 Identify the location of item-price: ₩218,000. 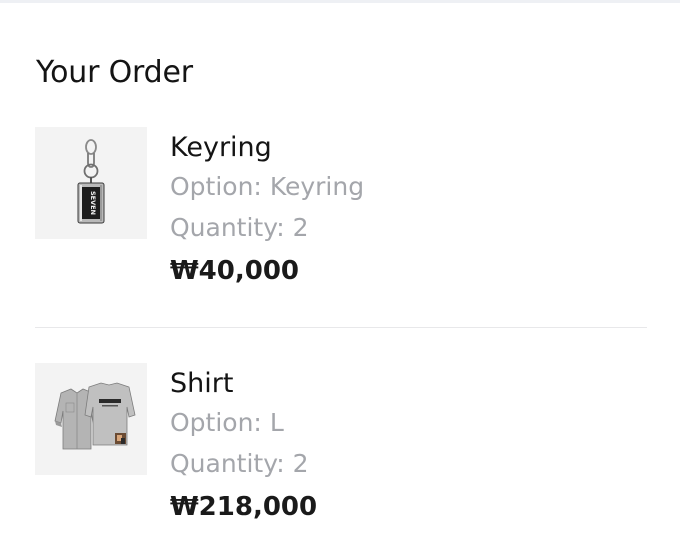
(244, 507).